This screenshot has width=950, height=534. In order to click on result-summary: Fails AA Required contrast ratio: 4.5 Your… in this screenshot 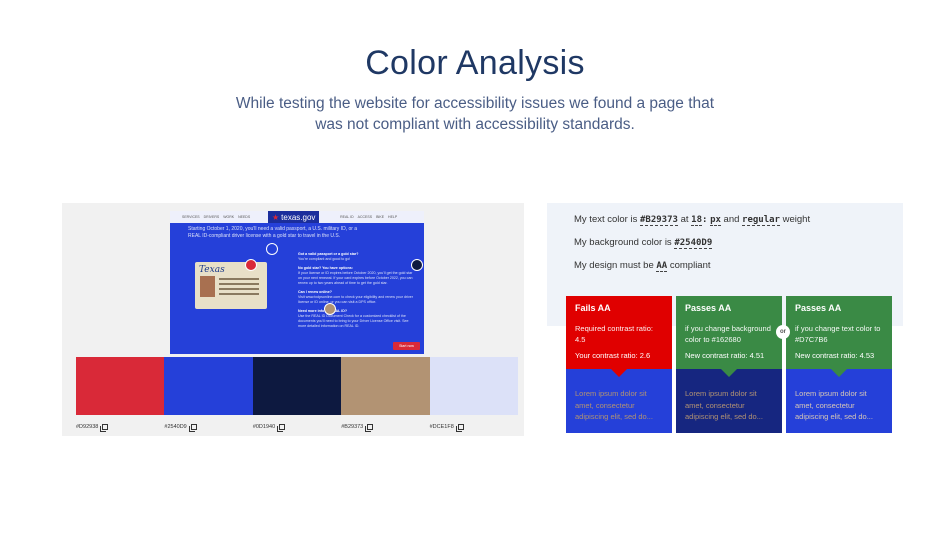, I will do `click(619, 332)`.